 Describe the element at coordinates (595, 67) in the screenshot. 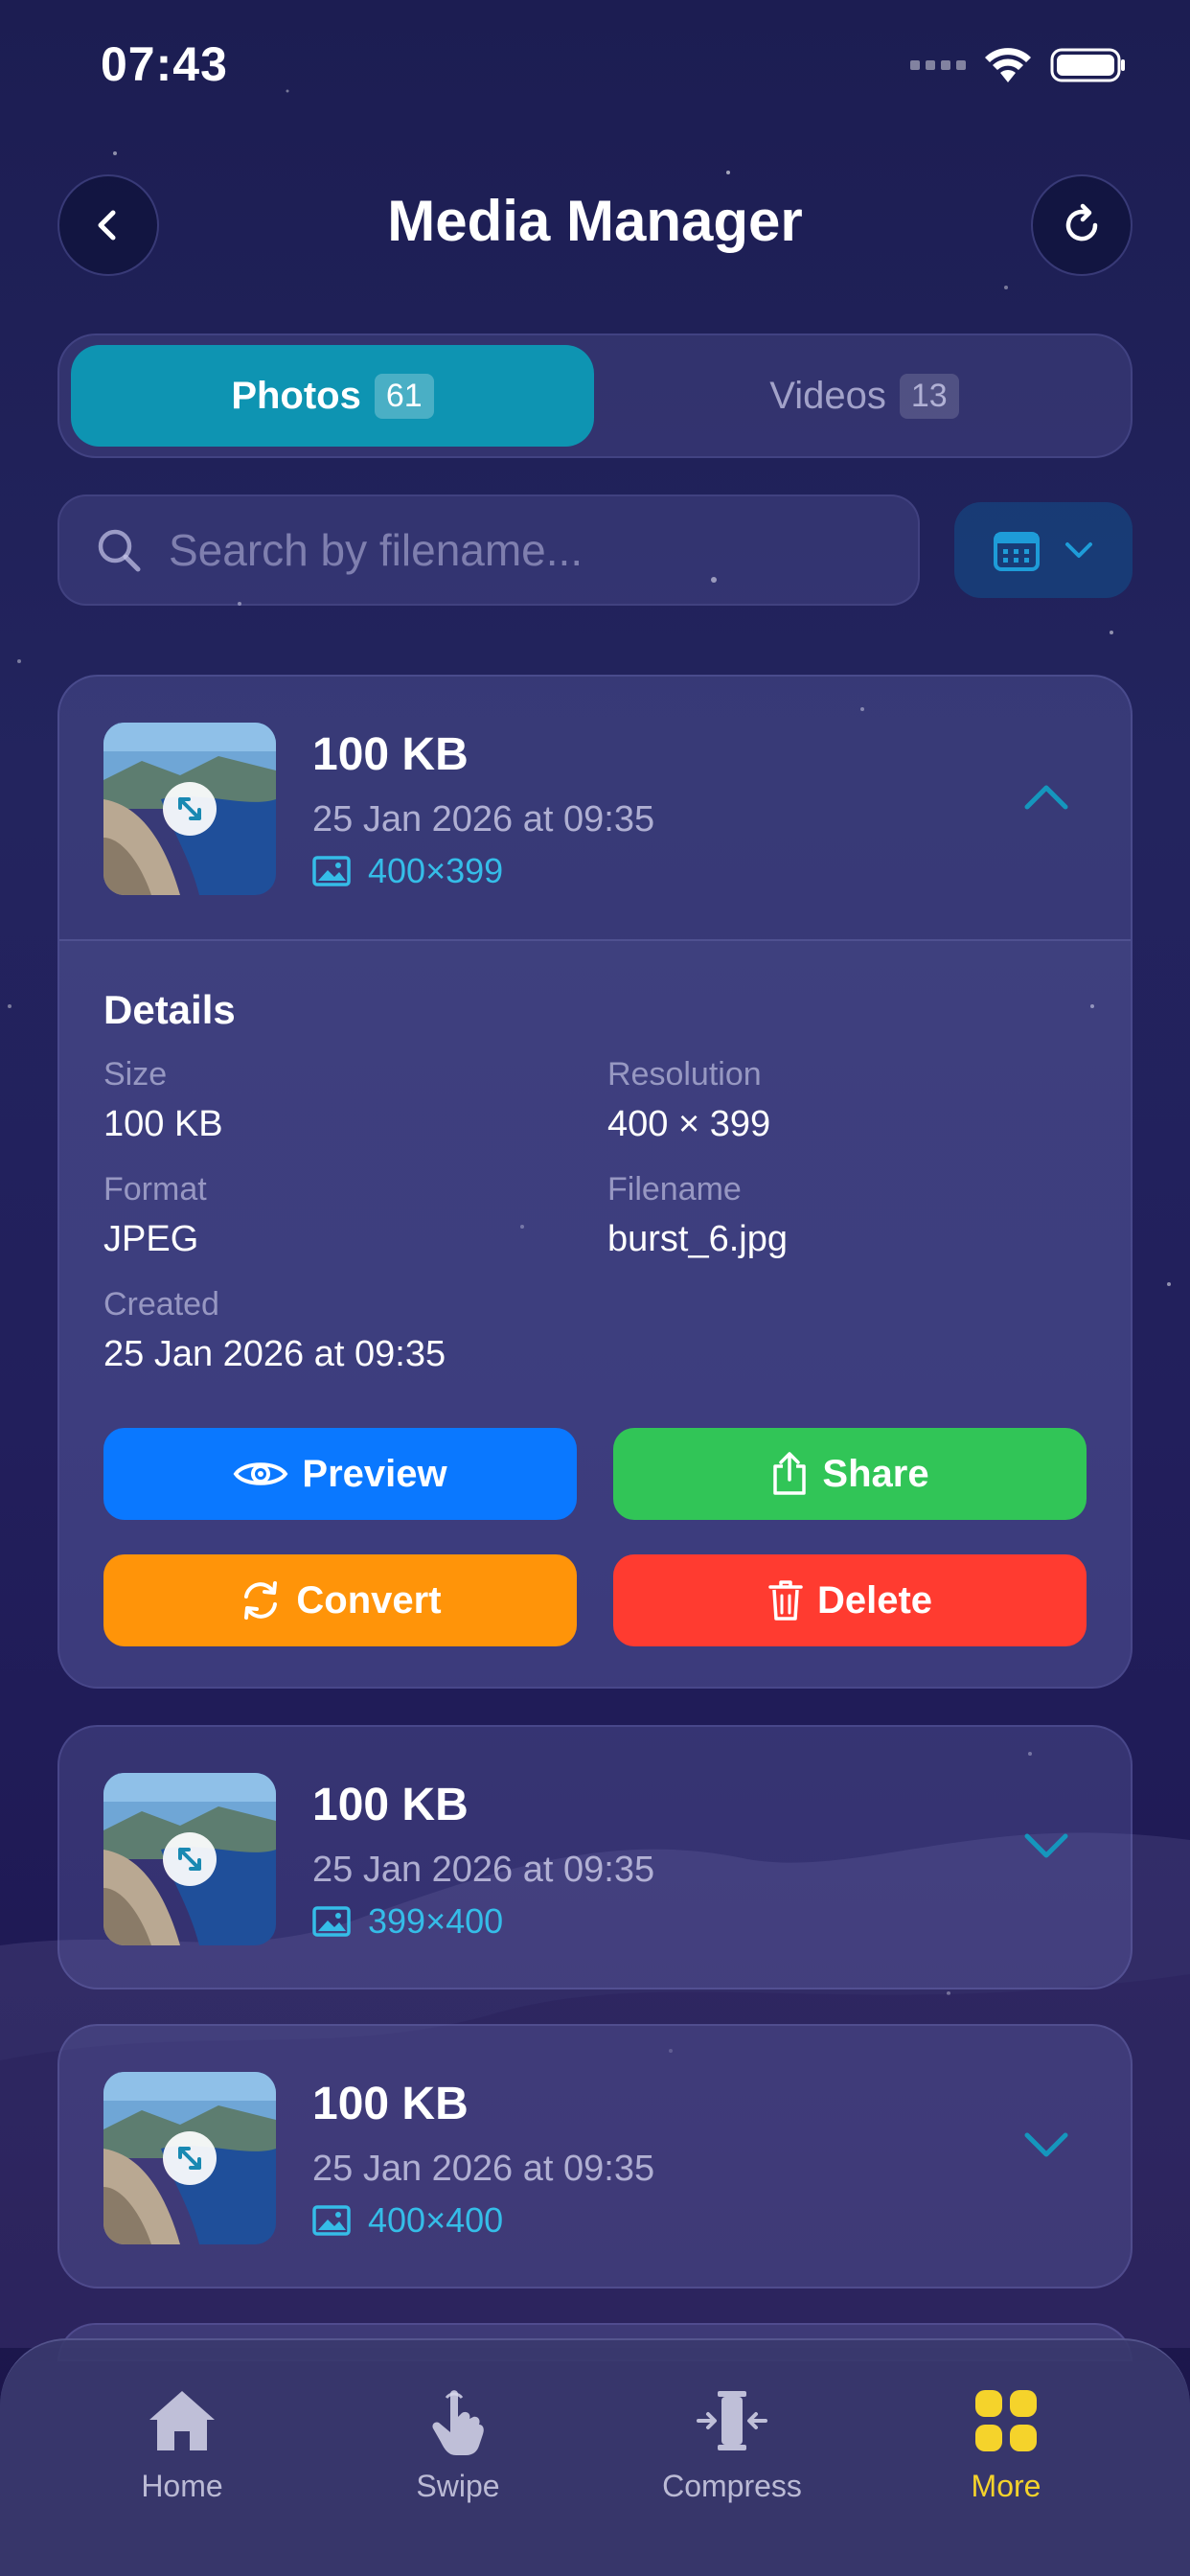

I see `status-bar: 07:43` at that location.